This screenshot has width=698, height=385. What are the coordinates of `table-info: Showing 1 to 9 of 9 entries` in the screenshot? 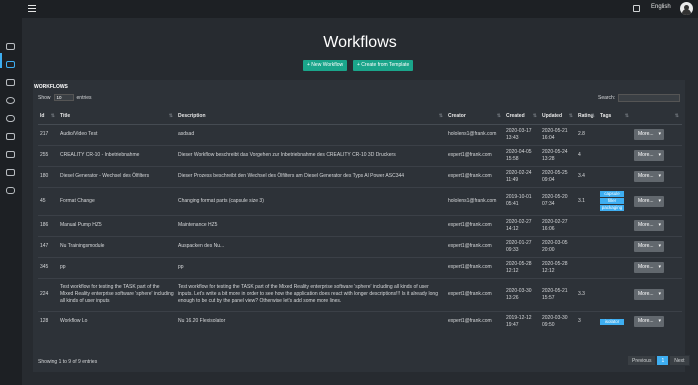 It's located at (68, 362).